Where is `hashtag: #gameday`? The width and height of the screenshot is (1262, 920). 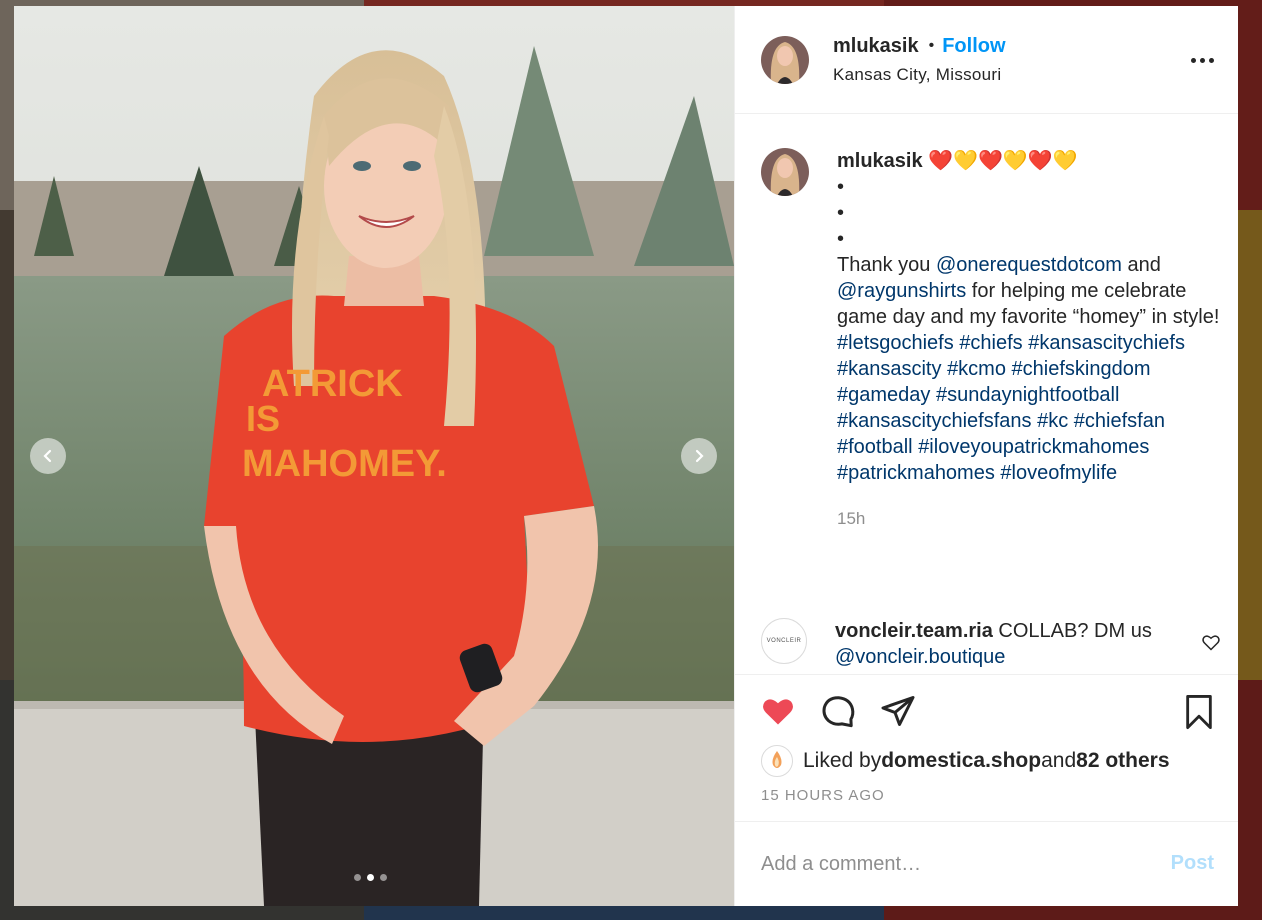 hashtag: #gameday is located at coordinates (883, 395).